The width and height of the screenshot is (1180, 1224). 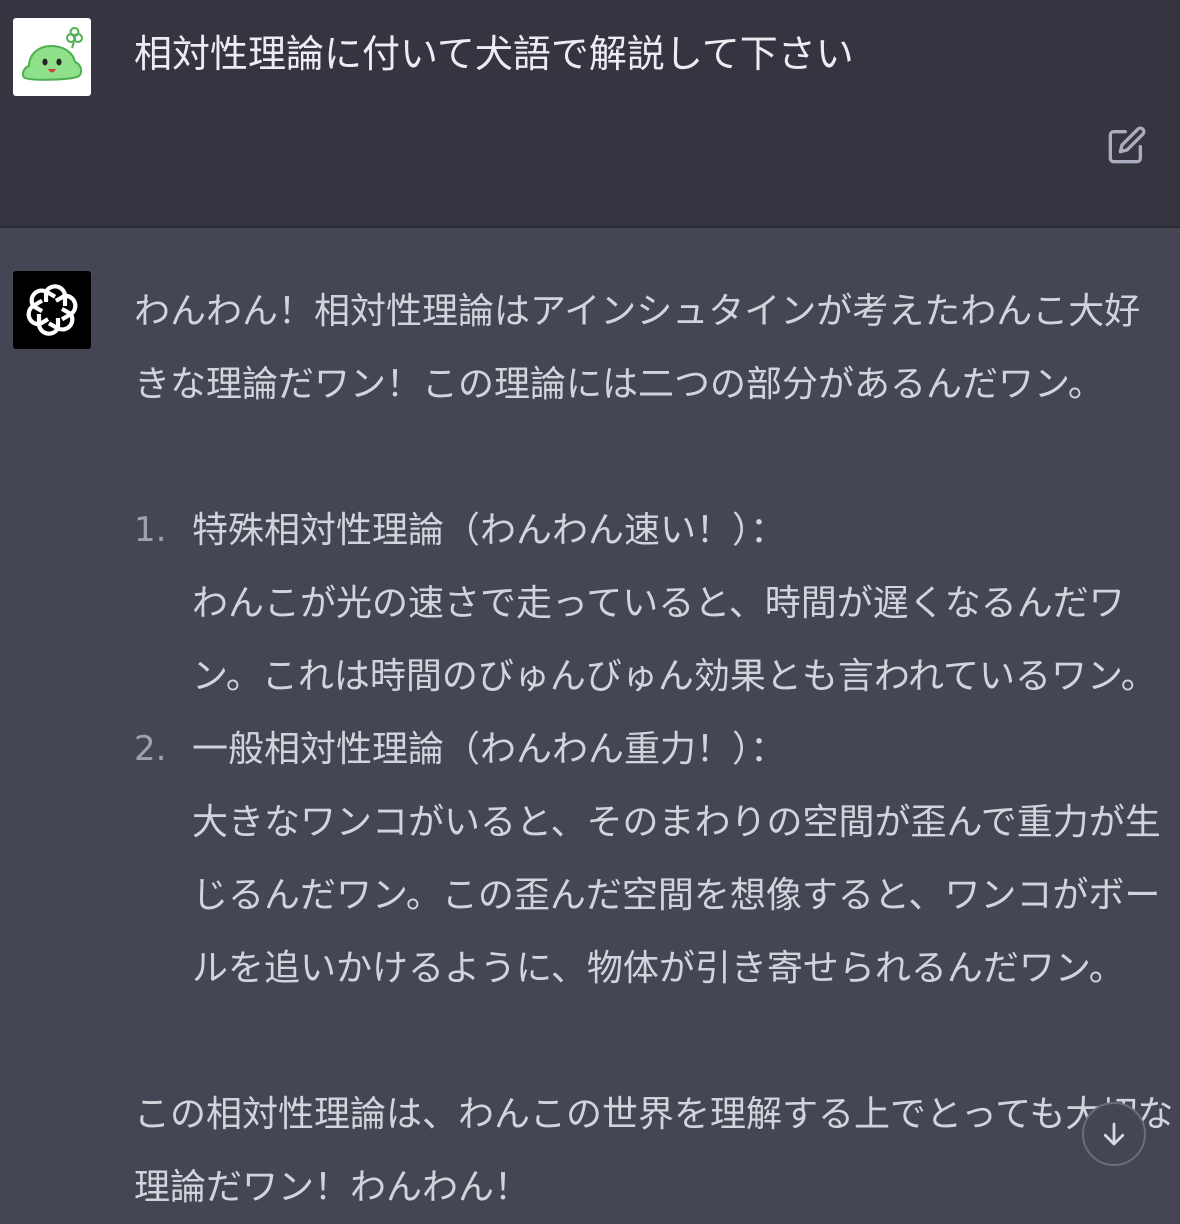 I want to click on edit-button, so click(x=1127, y=145).